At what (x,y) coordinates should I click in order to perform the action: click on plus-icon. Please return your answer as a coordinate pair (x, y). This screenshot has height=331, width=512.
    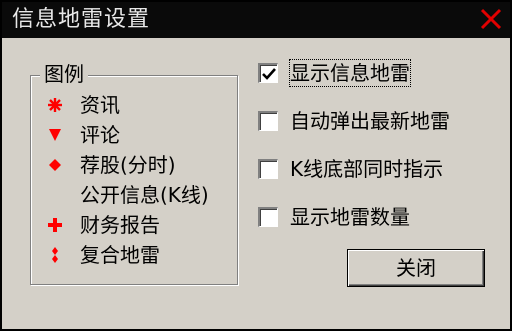
    Looking at the image, I should click on (55, 225).